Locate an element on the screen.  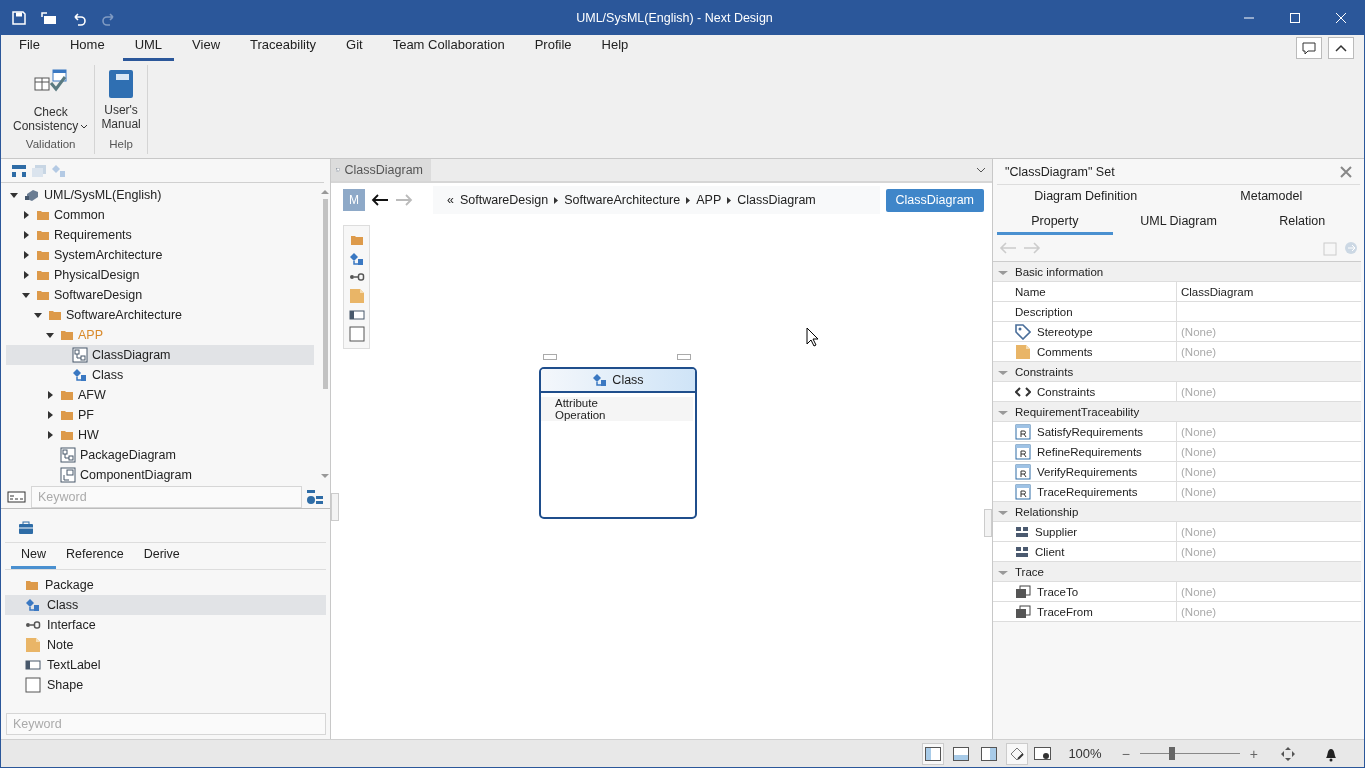
section-header: Relationship is located at coordinates (1177, 512).